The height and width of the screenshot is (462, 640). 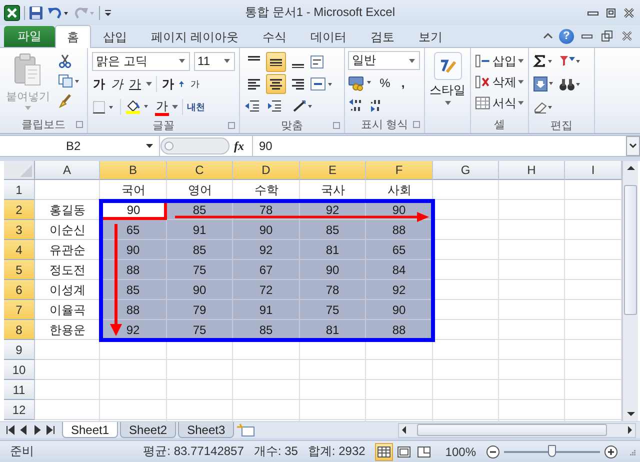 What do you see at coordinates (611, 451) in the screenshot?
I see `zoom-in-icon` at bounding box center [611, 451].